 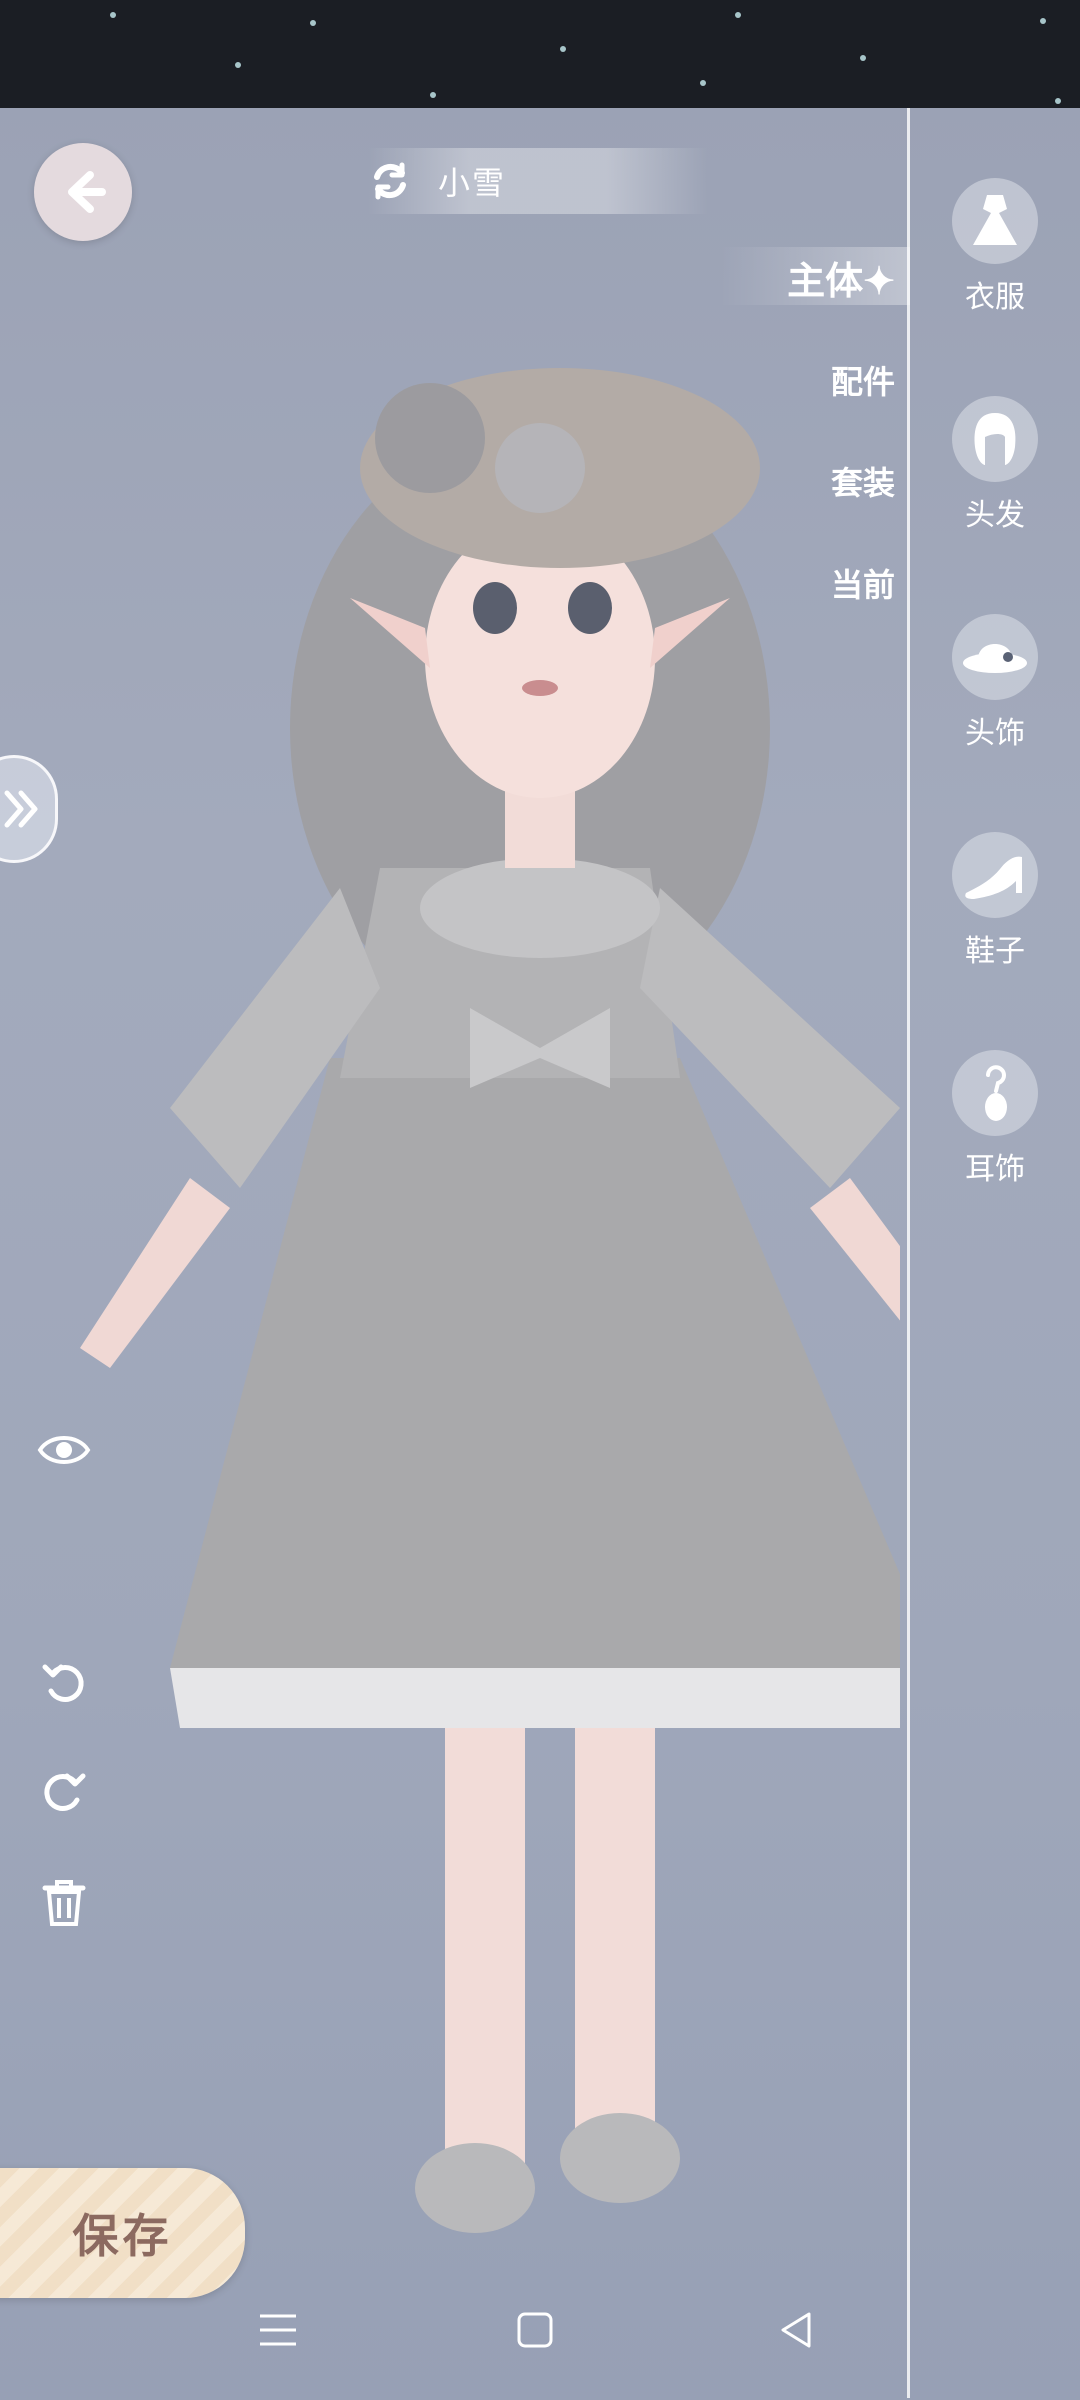 I want to click on save-button-label: 保存, so click(x=122, y=2236).